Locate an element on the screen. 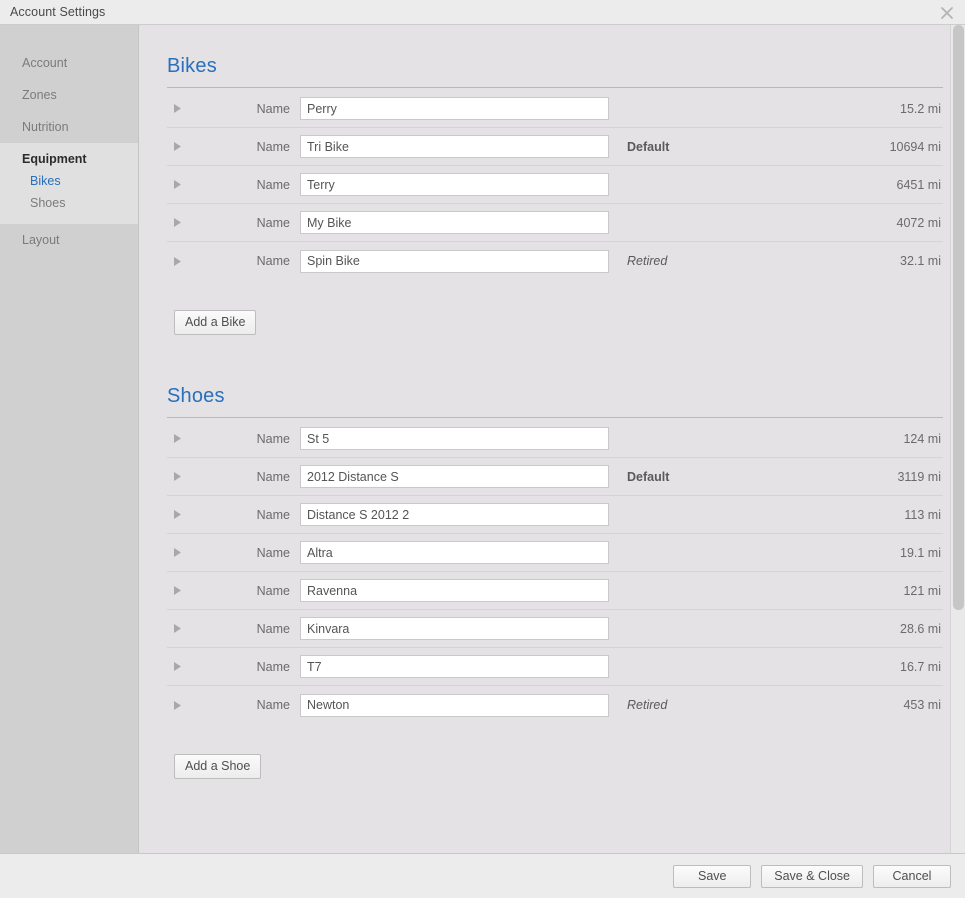 This screenshot has height=898, width=965. vertical-scrollbar-thumb is located at coordinates (958, 317).